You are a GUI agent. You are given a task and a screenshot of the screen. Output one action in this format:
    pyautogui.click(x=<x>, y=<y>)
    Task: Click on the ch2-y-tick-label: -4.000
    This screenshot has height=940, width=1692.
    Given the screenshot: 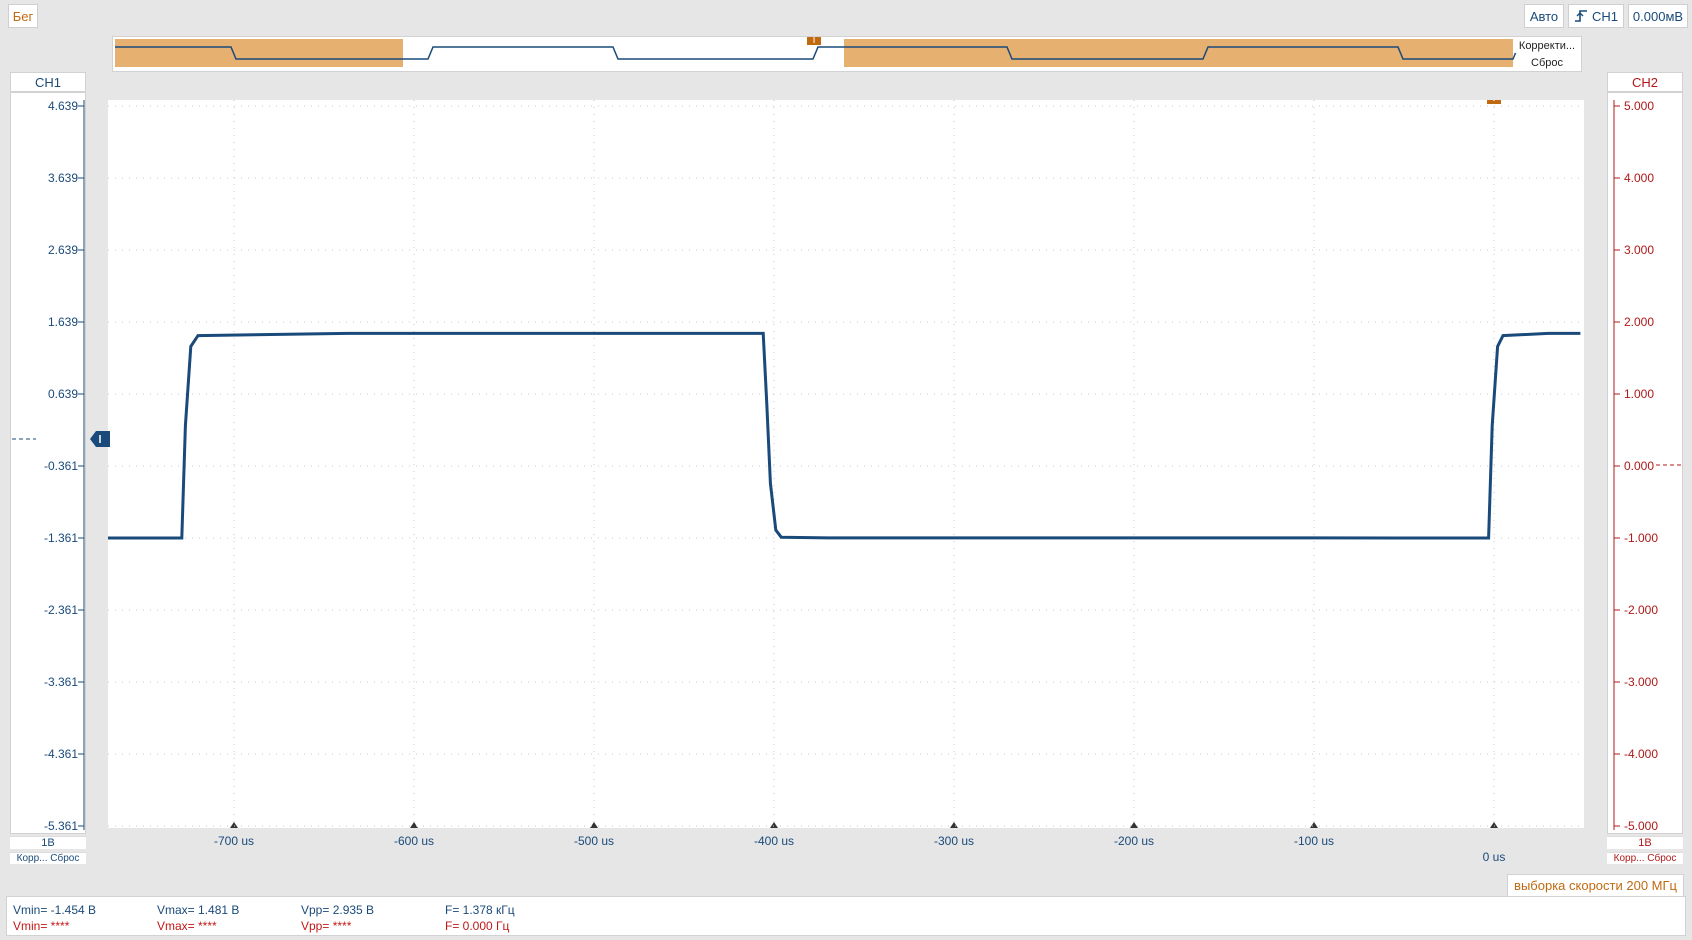 What is the action you would take?
    pyautogui.click(x=1641, y=754)
    